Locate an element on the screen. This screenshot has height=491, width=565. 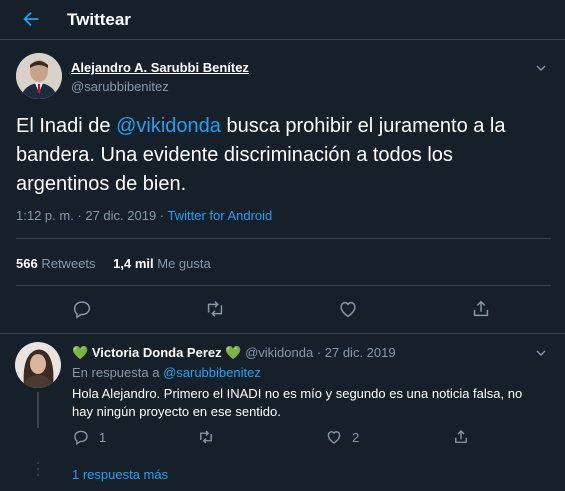
section-divider is located at coordinates (282, 333).